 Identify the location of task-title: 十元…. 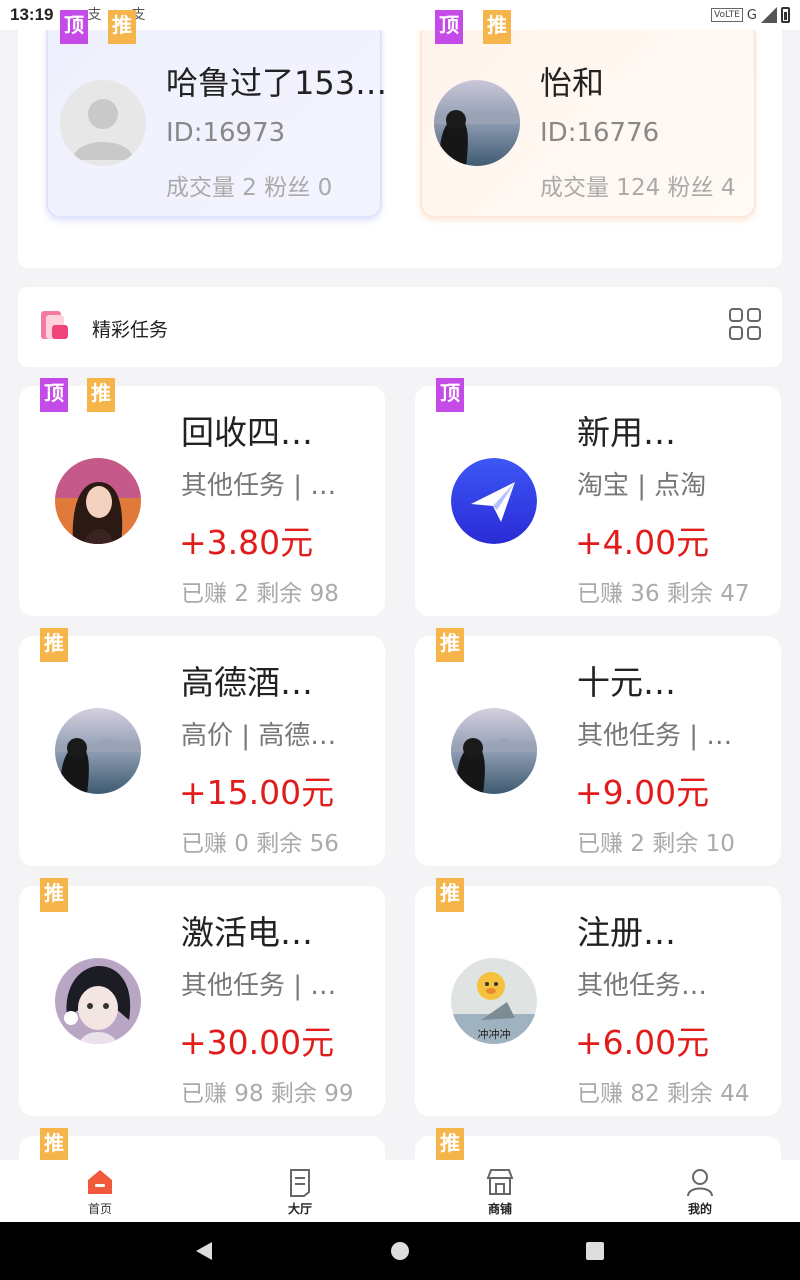
(626, 682).